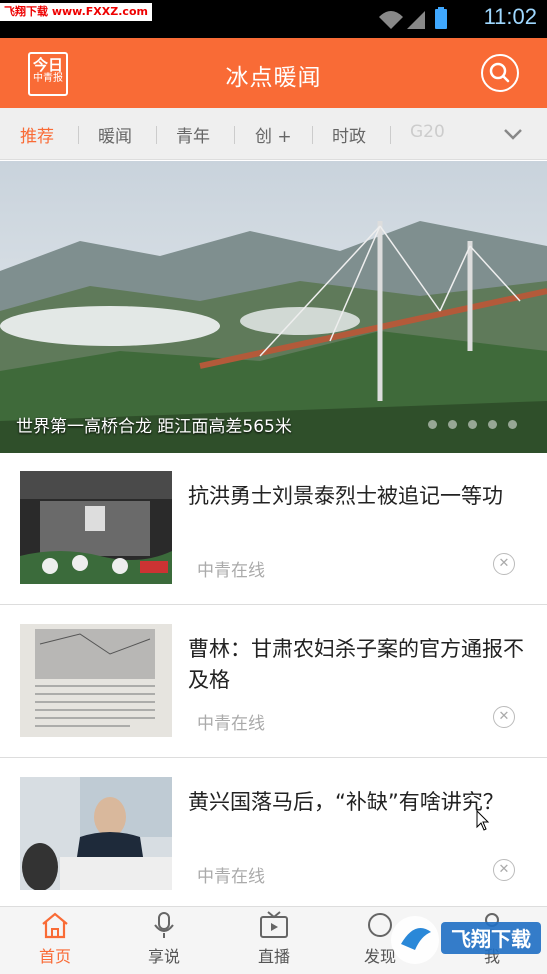 This screenshot has width=547, height=974. I want to click on news-title: 抗洪勇士刘景泰烈士被追记一等功, so click(345, 496).